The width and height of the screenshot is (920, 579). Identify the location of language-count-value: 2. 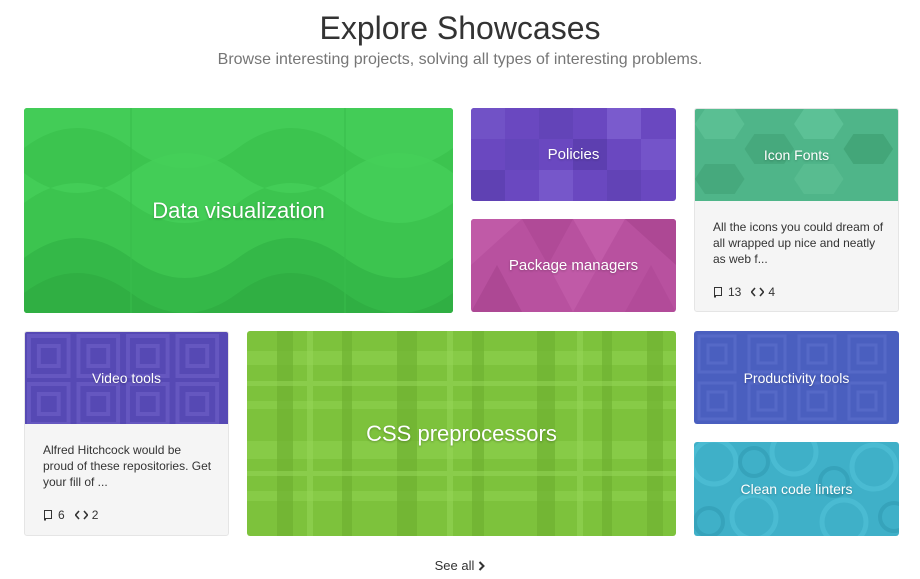
(95, 515).